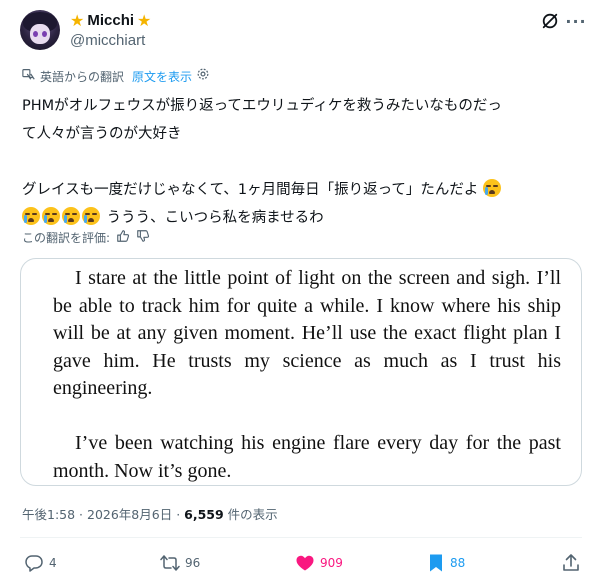 This screenshot has height=583, width=595. Describe the element at coordinates (29, 76) in the screenshot. I see `translate-icon` at that location.